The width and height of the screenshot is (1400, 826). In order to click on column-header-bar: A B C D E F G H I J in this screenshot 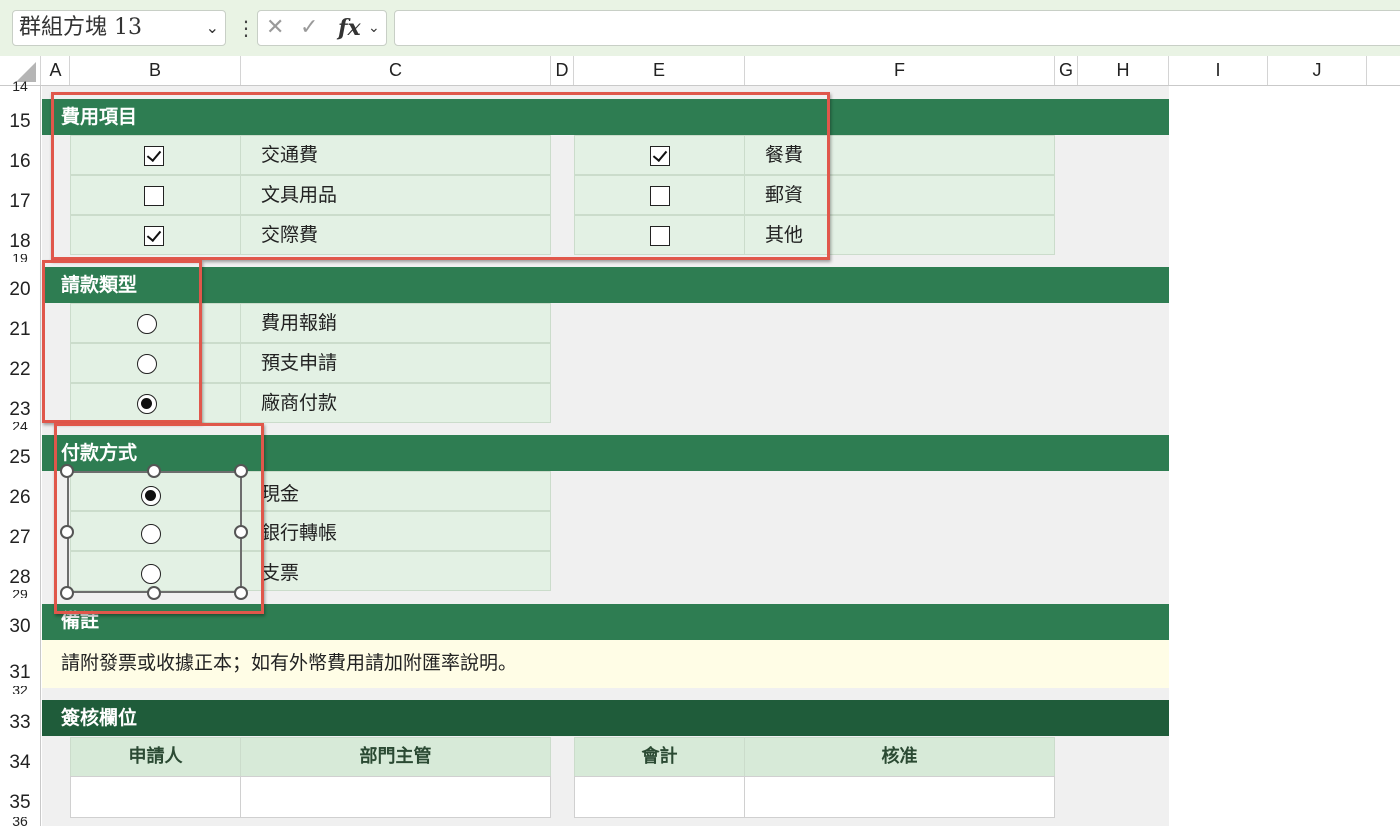, I will do `click(700, 71)`.